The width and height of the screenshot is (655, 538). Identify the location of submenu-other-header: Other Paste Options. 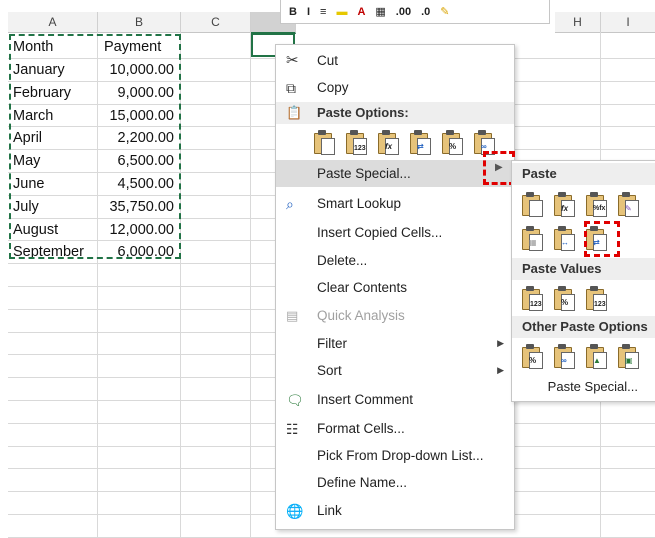
(583, 327).